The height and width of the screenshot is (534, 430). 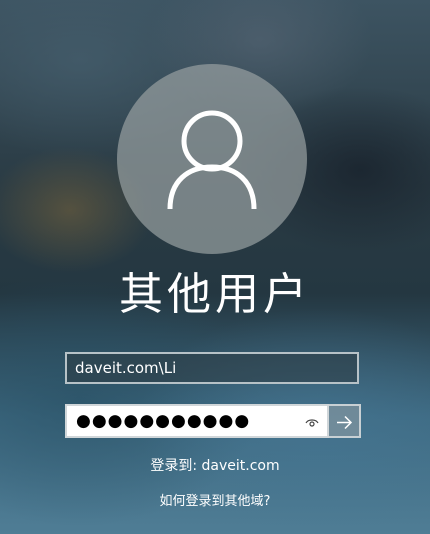 What do you see at coordinates (163, 421) in the screenshot?
I see `password-mask: ●●●●●●●●●●●` at bounding box center [163, 421].